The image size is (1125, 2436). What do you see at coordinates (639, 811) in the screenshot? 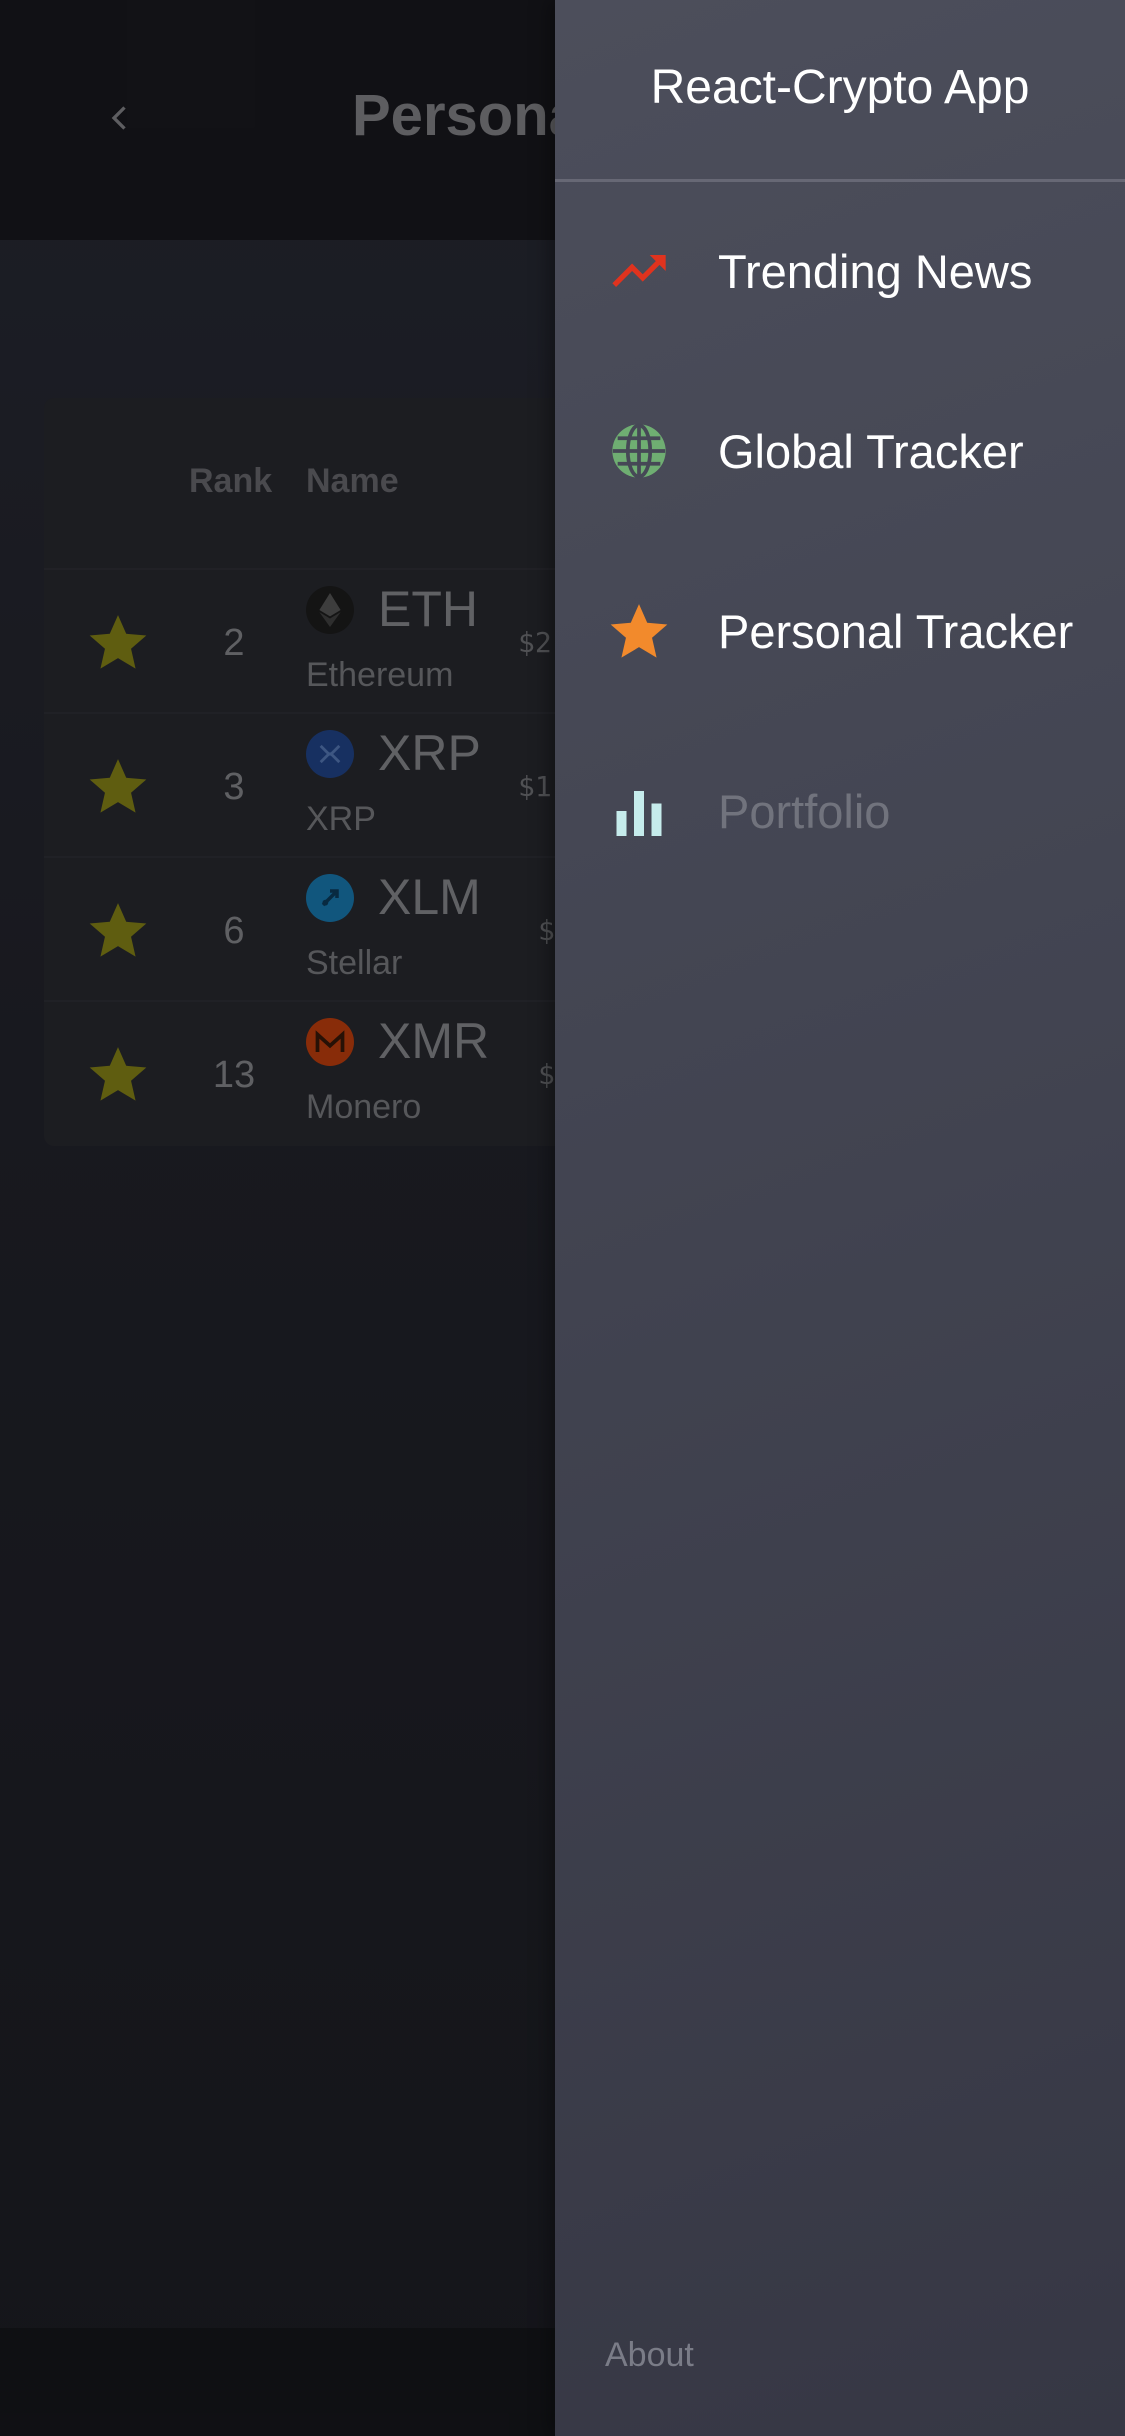
I see `bar-chart-icon` at bounding box center [639, 811].